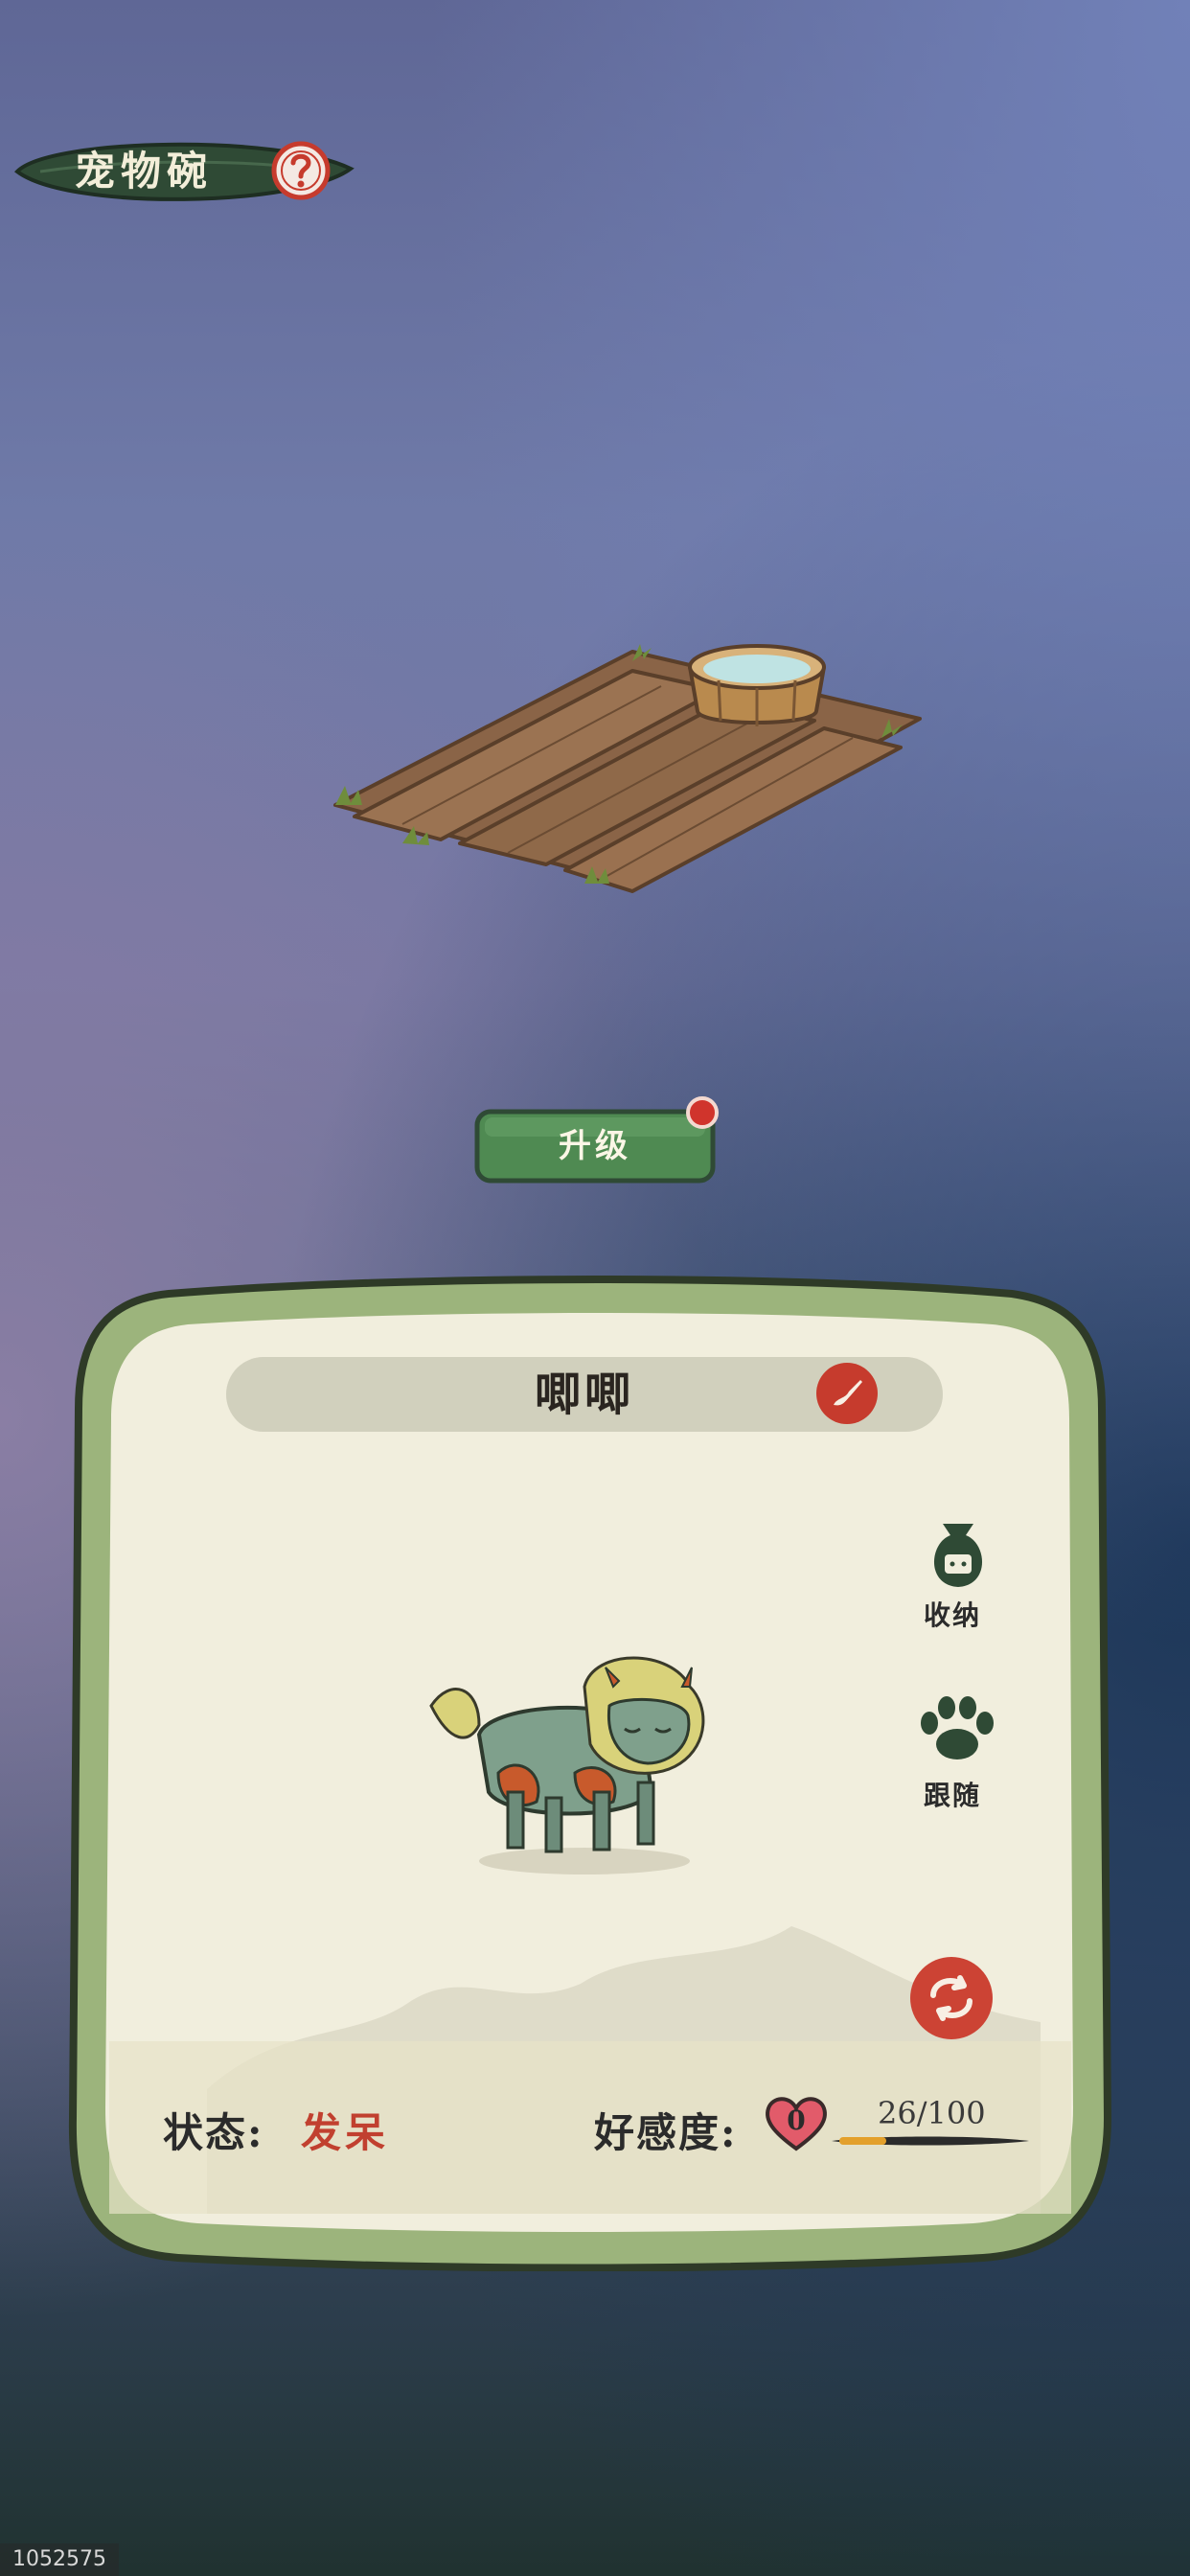 The image size is (1190, 2576). I want to click on notification-dot, so click(702, 1112).